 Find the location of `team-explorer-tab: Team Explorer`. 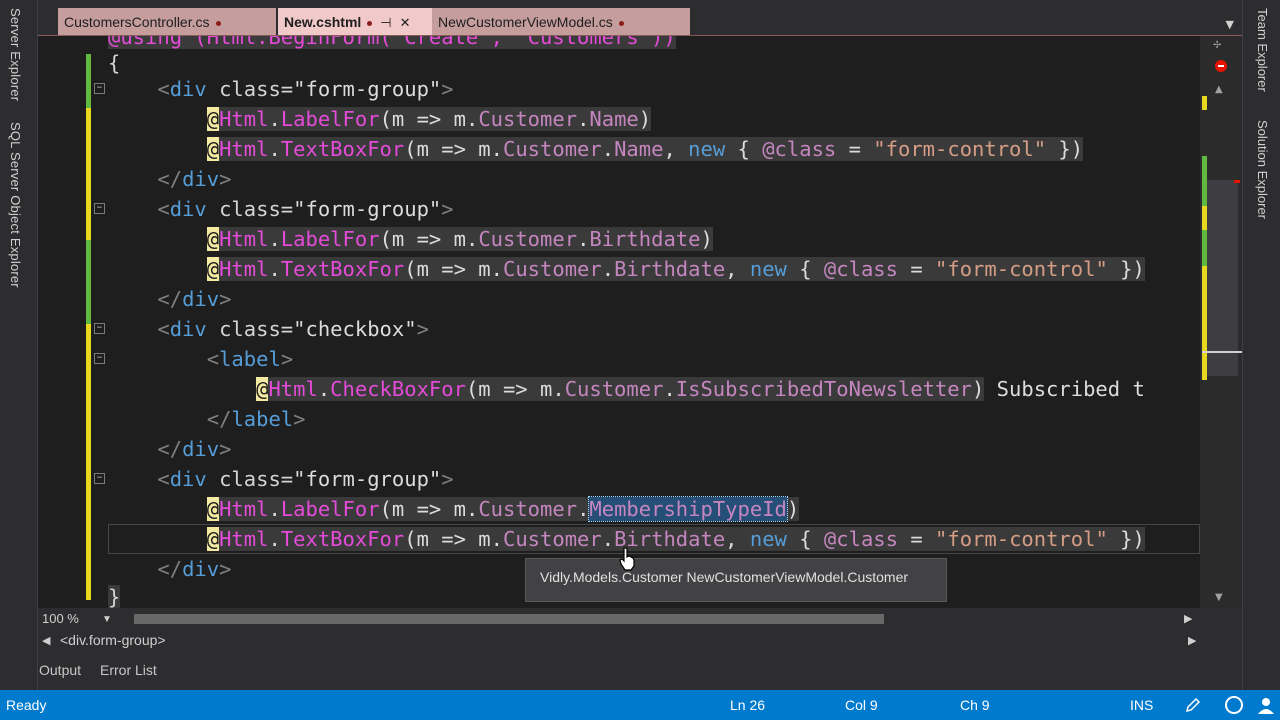

team-explorer-tab: Team Explorer is located at coordinates (1262, 50).